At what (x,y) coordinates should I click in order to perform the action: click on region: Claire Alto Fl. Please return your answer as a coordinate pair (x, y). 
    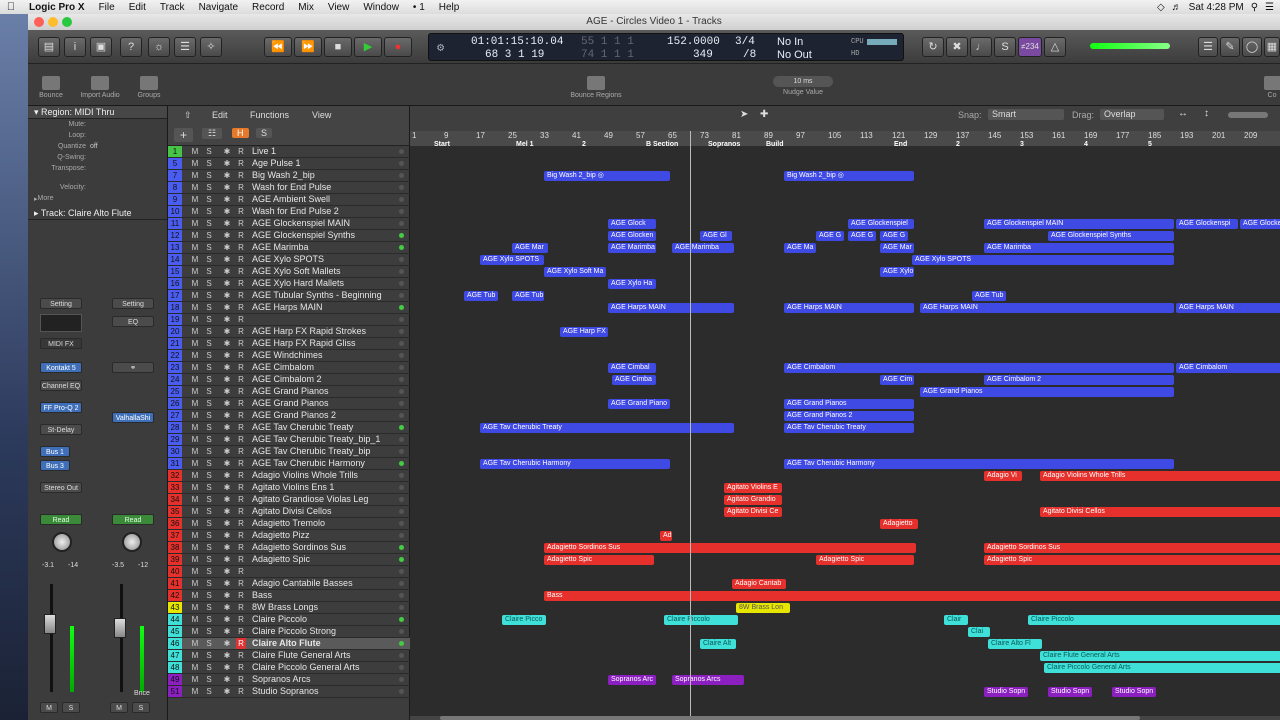
    Looking at the image, I should click on (1015, 644).